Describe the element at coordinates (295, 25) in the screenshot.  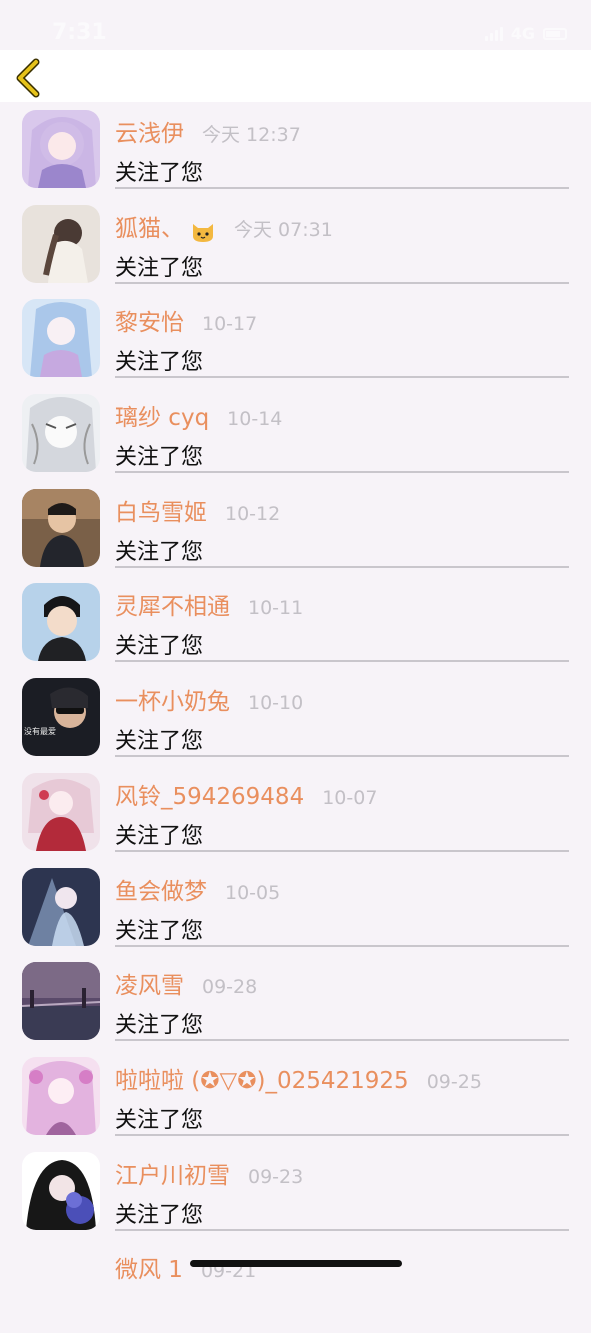
I see `status-bar: 7:31 4G` at that location.